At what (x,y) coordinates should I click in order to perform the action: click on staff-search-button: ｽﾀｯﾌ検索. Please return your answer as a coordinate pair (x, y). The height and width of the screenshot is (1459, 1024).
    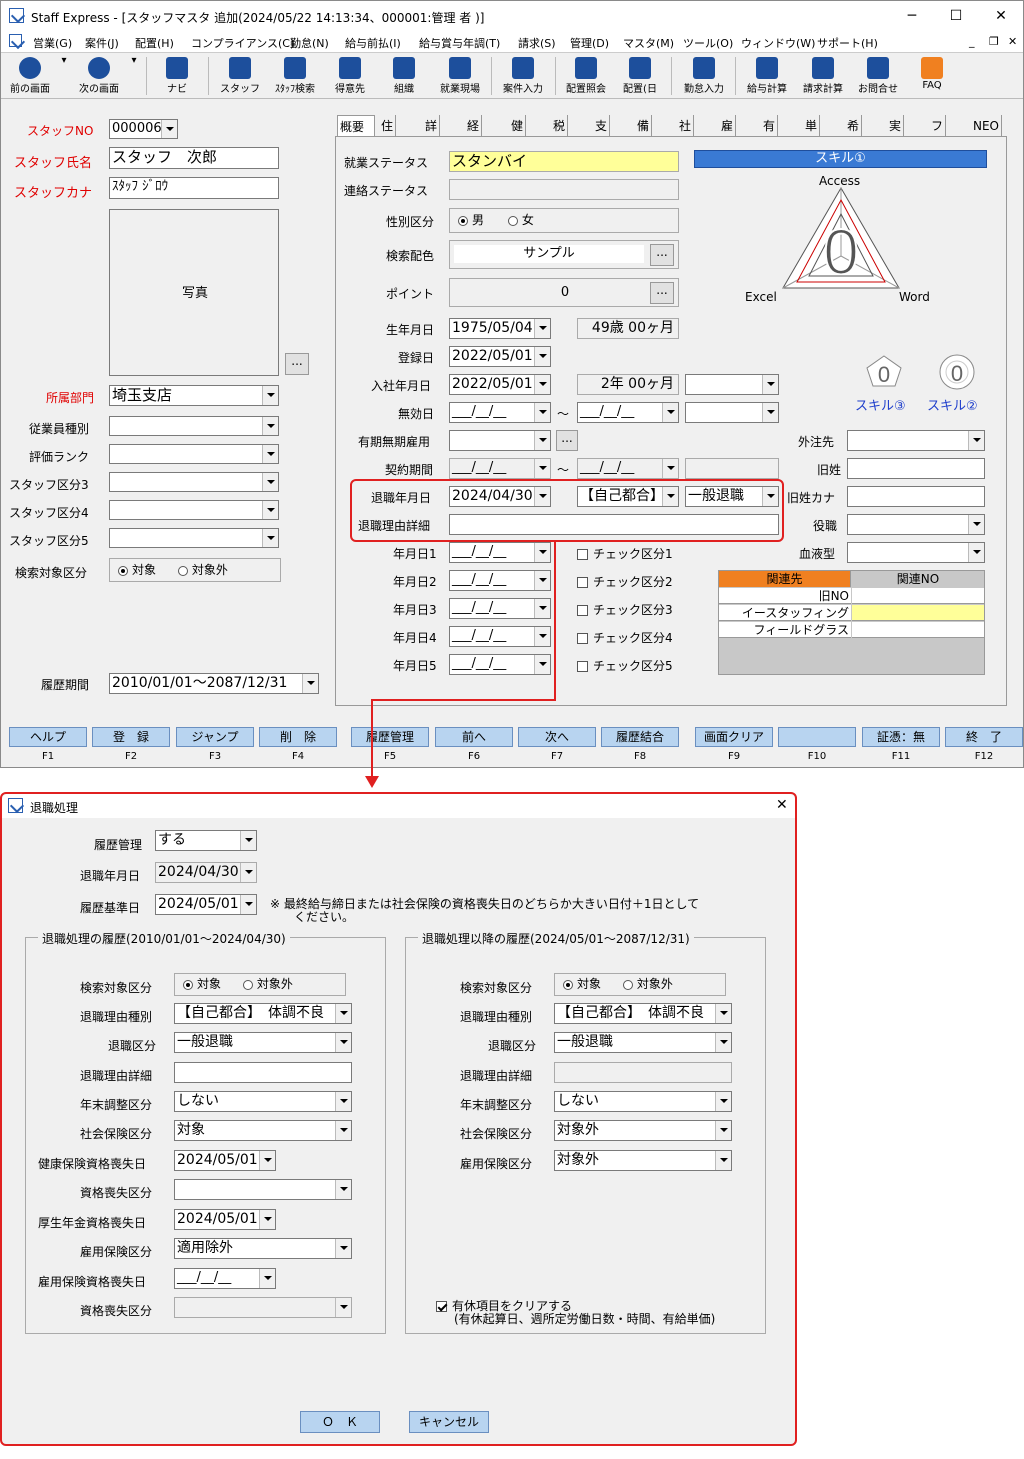
    Looking at the image, I should click on (295, 76).